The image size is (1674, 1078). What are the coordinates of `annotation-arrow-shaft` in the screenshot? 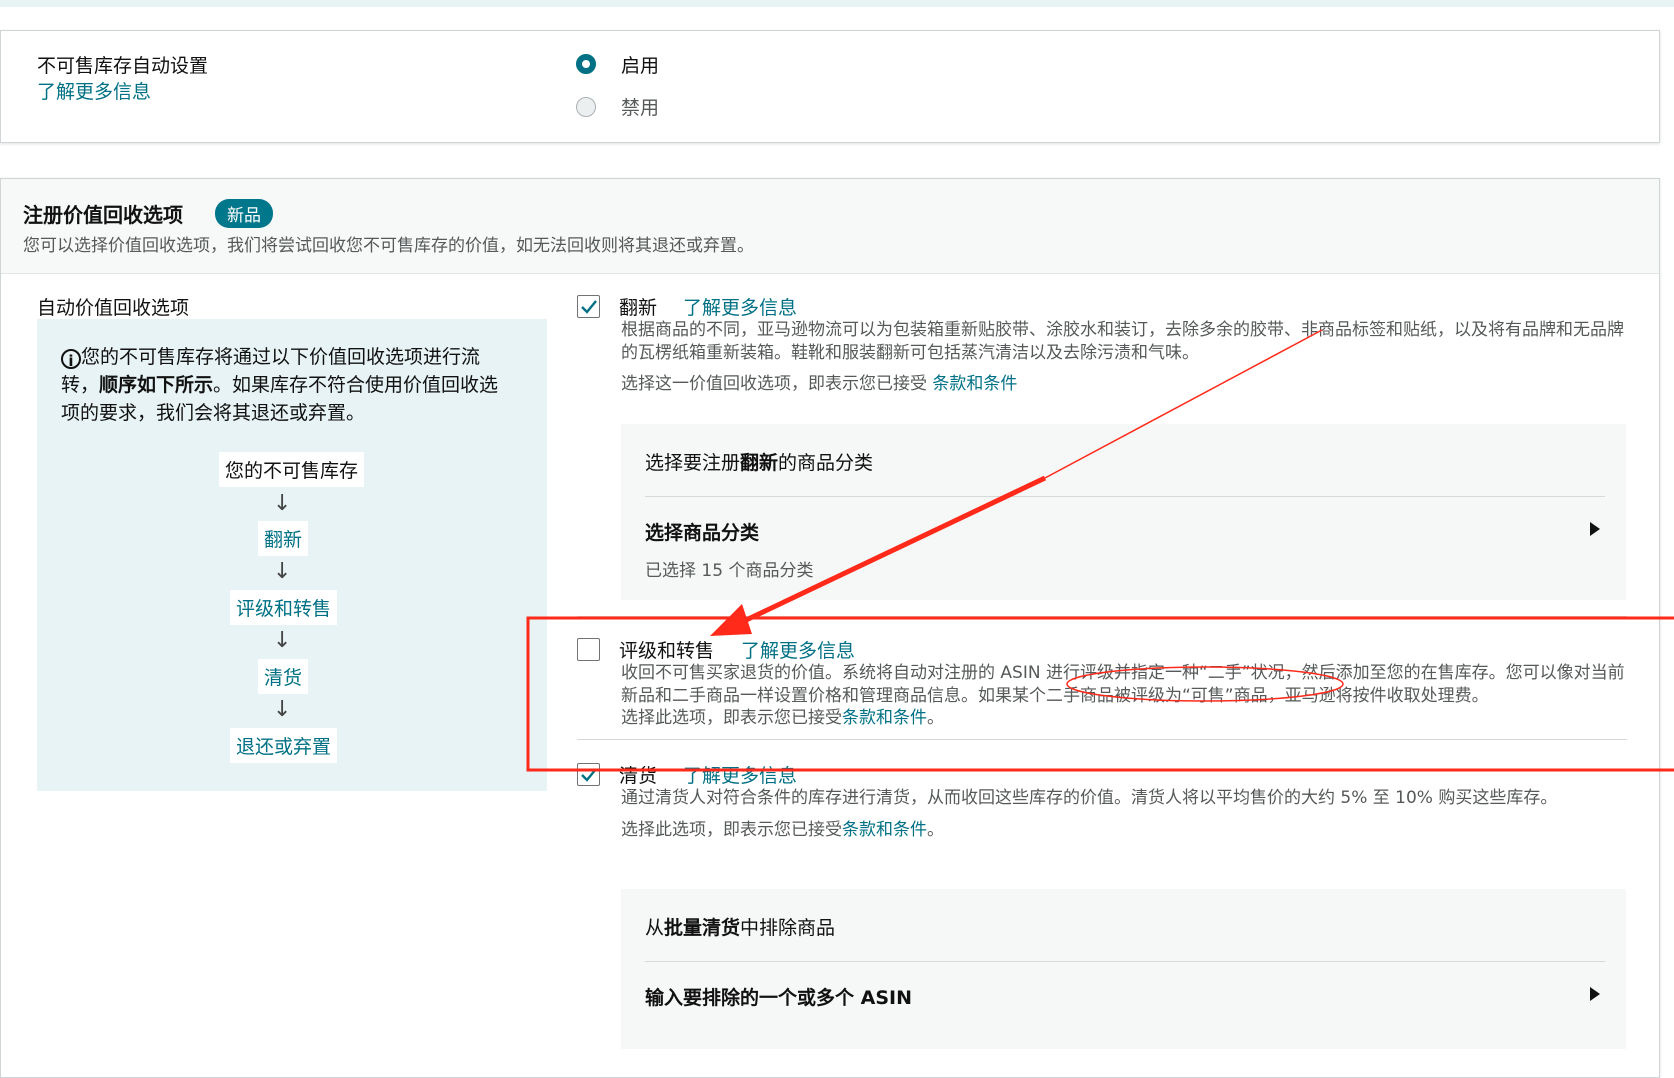 It's located at (893, 550).